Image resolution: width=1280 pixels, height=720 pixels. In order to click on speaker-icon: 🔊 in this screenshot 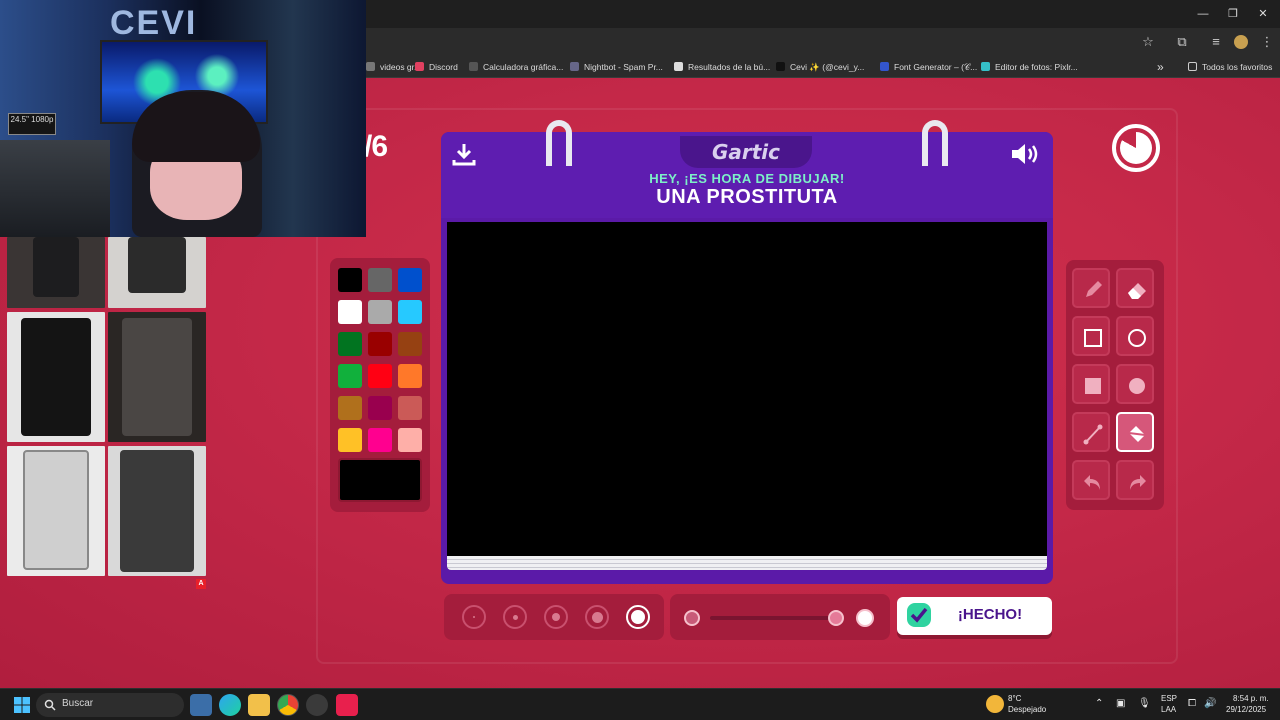, I will do `click(1210, 703)`.